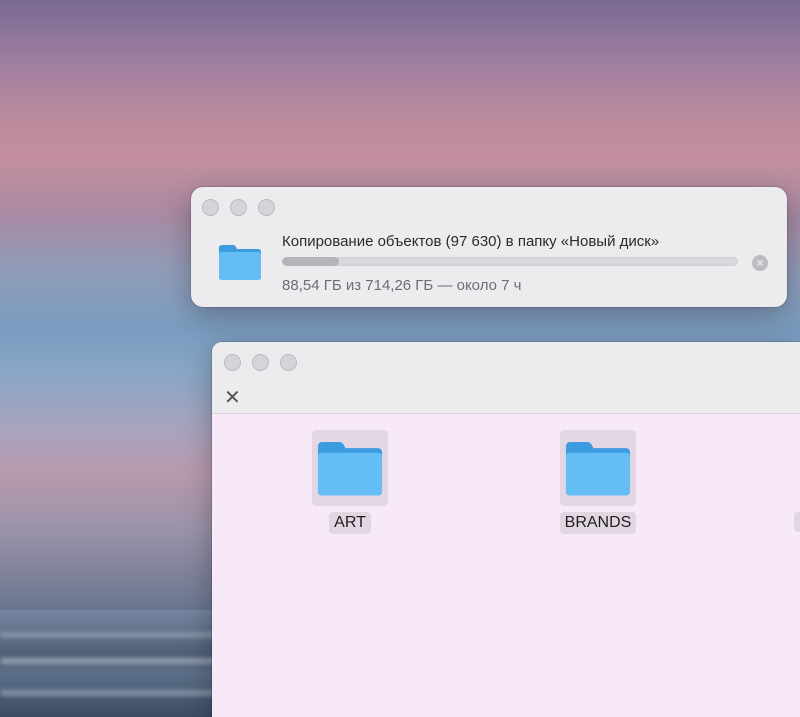  I want to click on cancel-copy-button: ×, so click(760, 263).